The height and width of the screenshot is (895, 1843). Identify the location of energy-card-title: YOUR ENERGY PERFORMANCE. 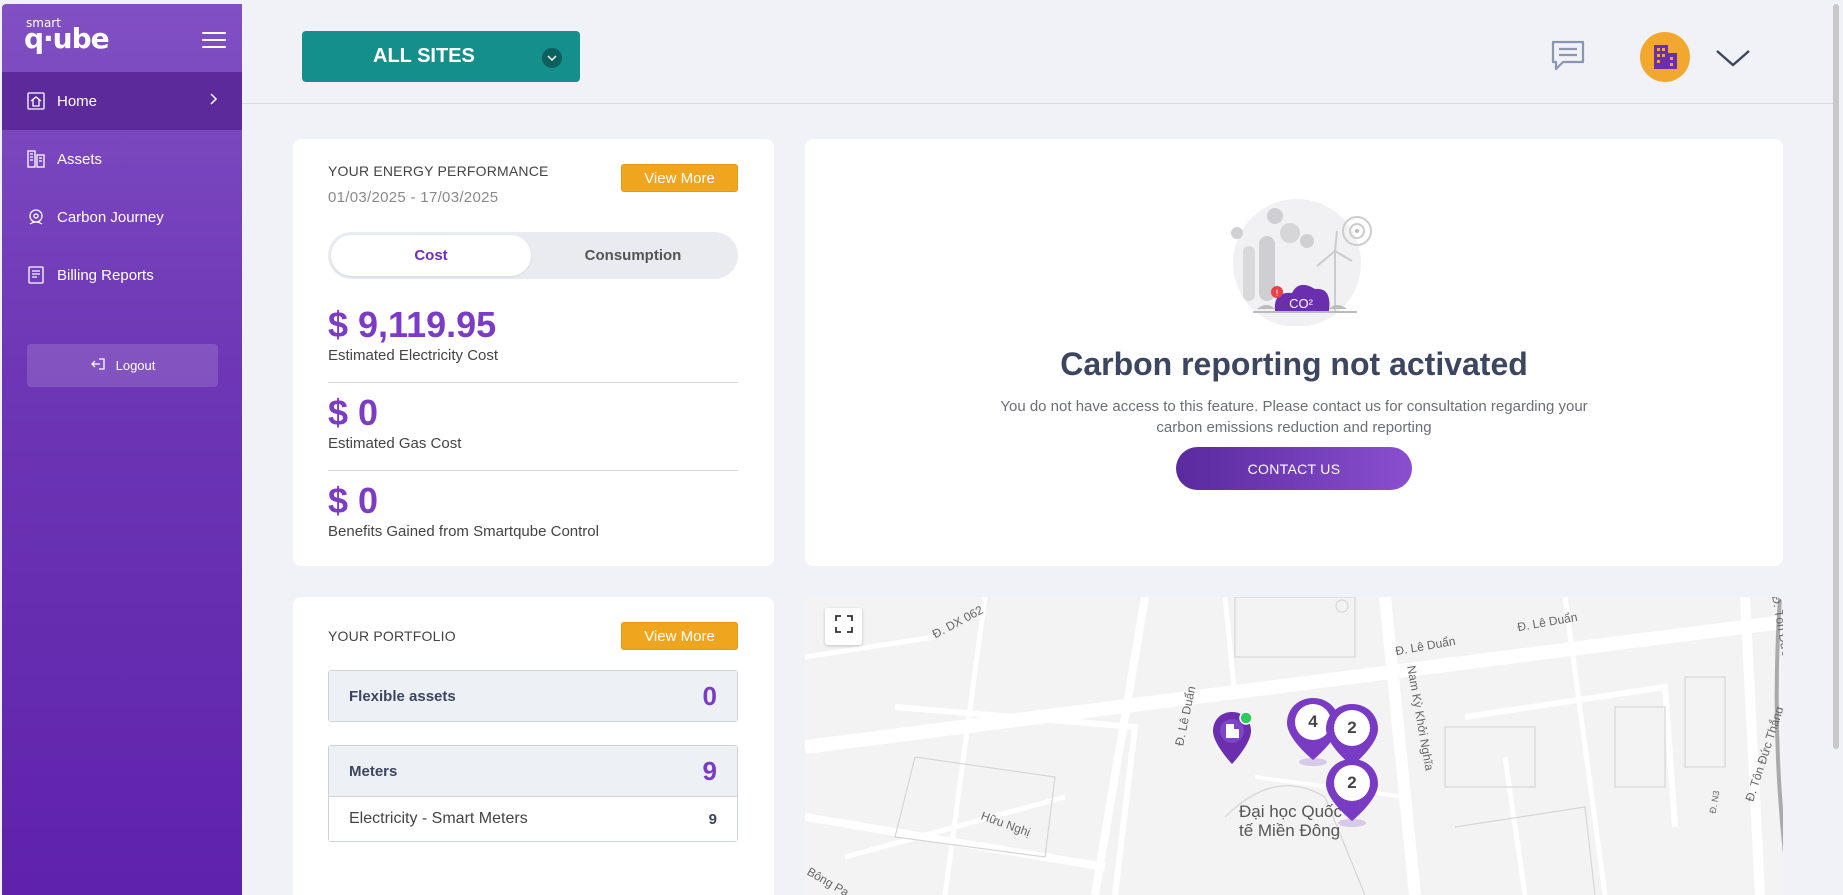
(438, 171).